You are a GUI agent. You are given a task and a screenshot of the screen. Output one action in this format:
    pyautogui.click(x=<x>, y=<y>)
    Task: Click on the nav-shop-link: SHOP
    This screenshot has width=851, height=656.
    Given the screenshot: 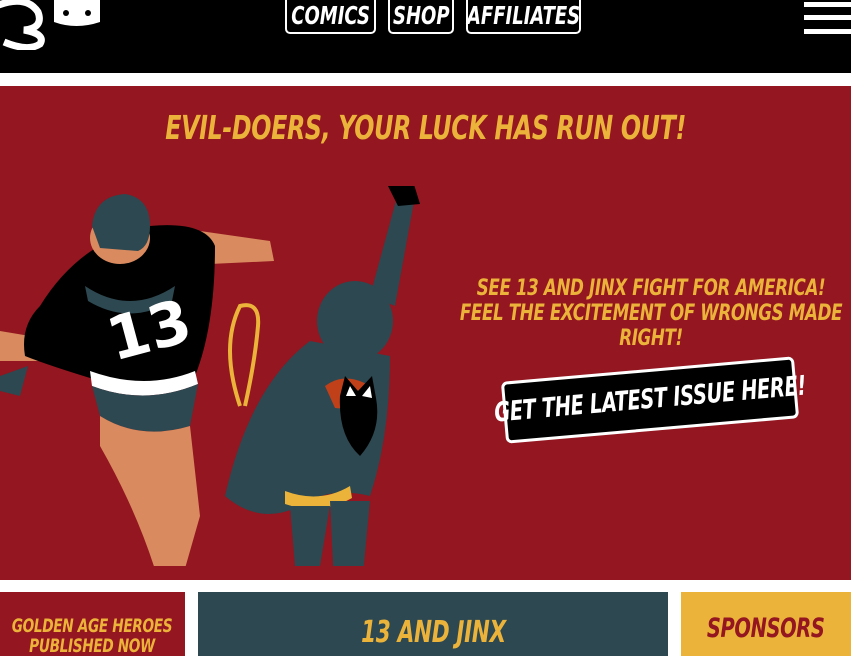 What is the action you would take?
    pyautogui.click(x=421, y=17)
    